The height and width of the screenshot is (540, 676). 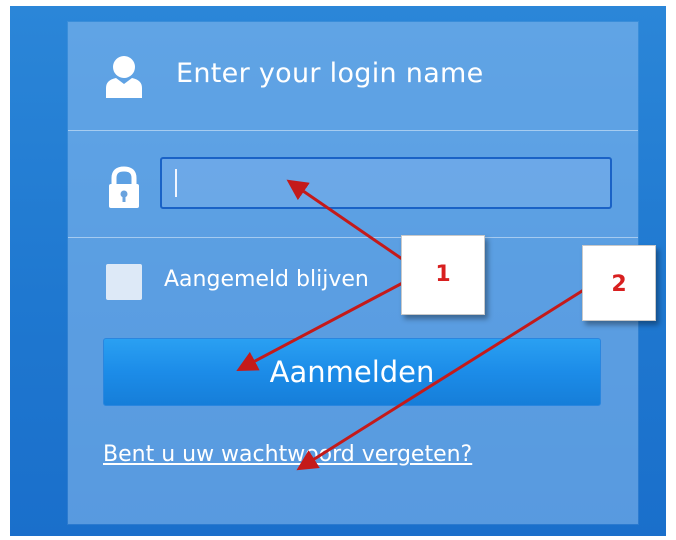 I want to click on user-icon, so click(x=124, y=77).